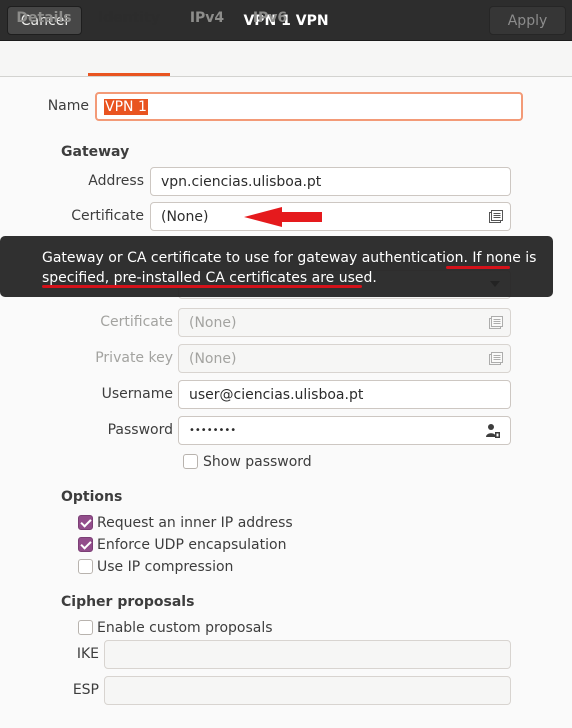 The height and width of the screenshot is (728, 572). What do you see at coordinates (276, 394) in the screenshot?
I see `username-value: user@ciencias.ulisboa.pt` at bounding box center [276, 394].